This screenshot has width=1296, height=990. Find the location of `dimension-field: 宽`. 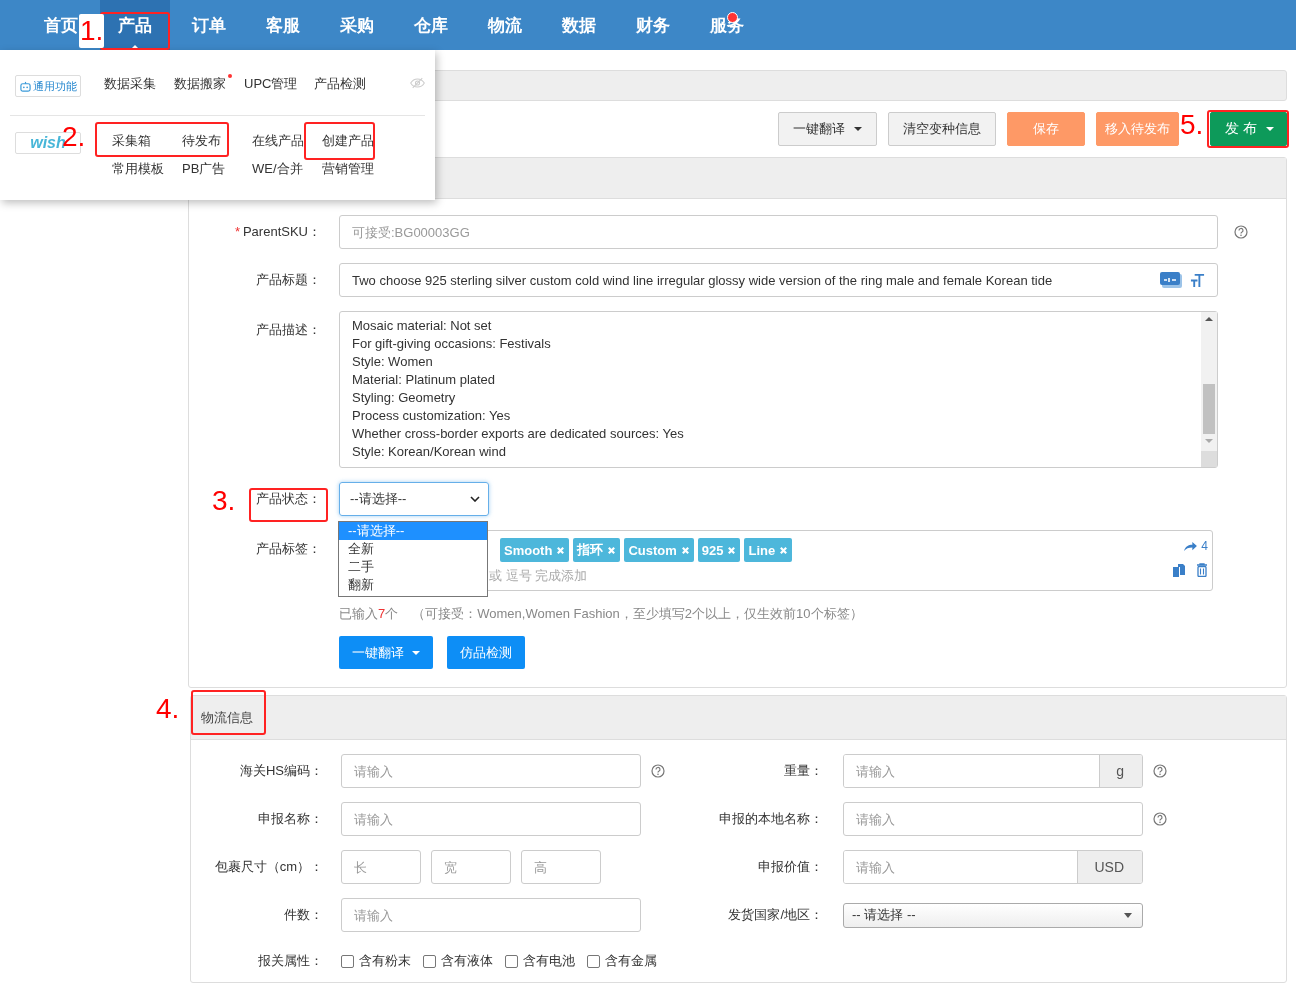

dimension-field: 宽 is located at coordinates (471, 867).